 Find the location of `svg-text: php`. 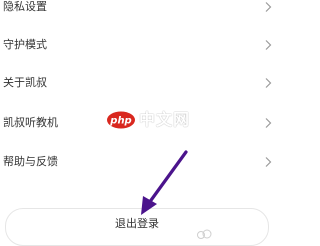

svg-text: php is located at coordinates (120, 121).